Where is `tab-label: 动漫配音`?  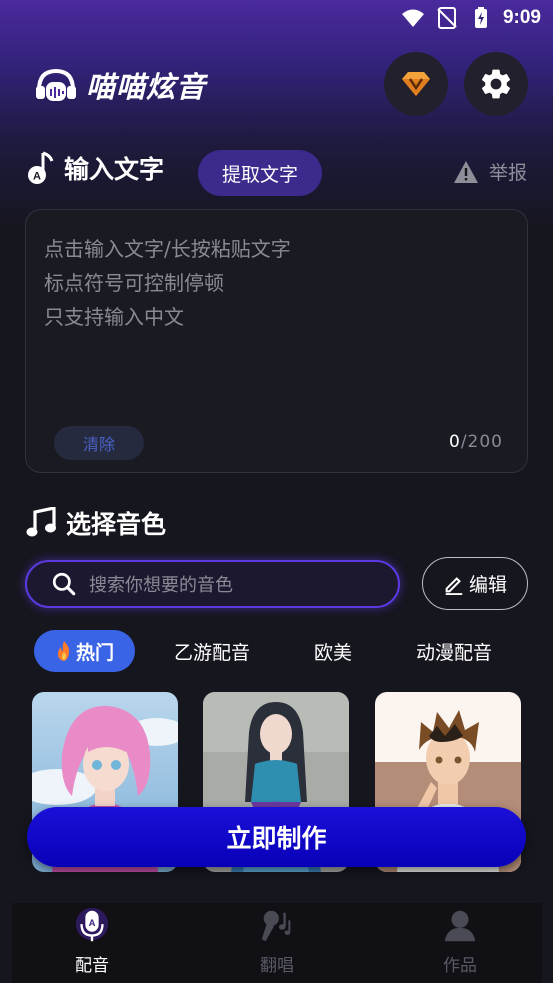 tab-label: 动漫配音 is located at coordinates (453, 652).